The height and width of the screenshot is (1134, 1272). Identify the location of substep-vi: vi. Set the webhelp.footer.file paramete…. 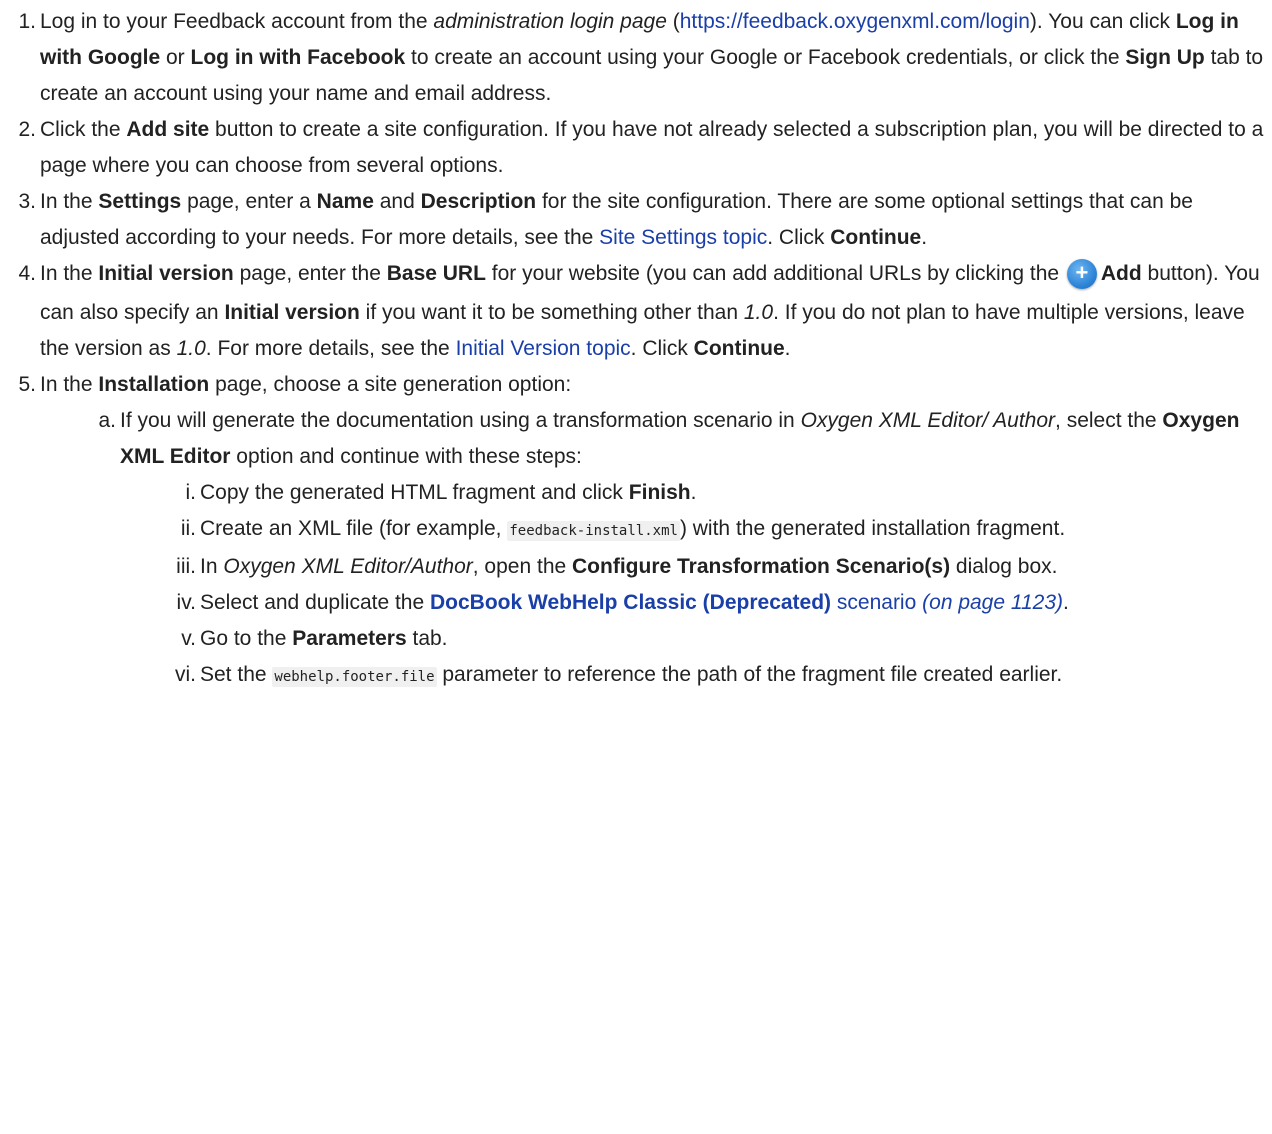
(721, 676).